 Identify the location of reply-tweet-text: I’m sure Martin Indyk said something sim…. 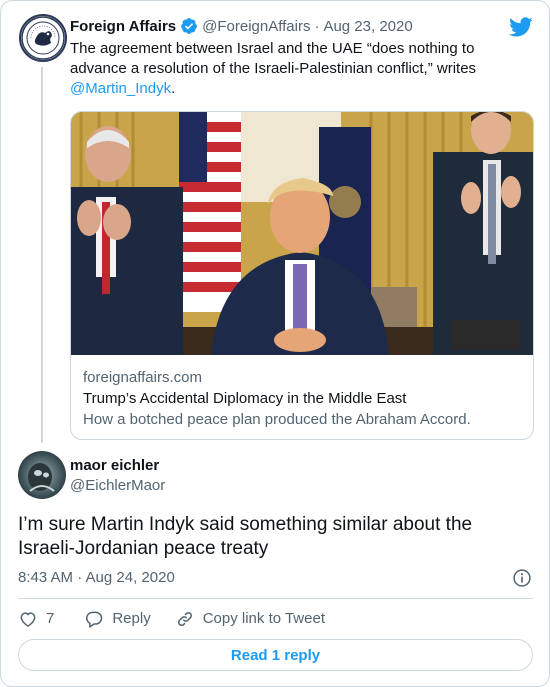
(245, 536).